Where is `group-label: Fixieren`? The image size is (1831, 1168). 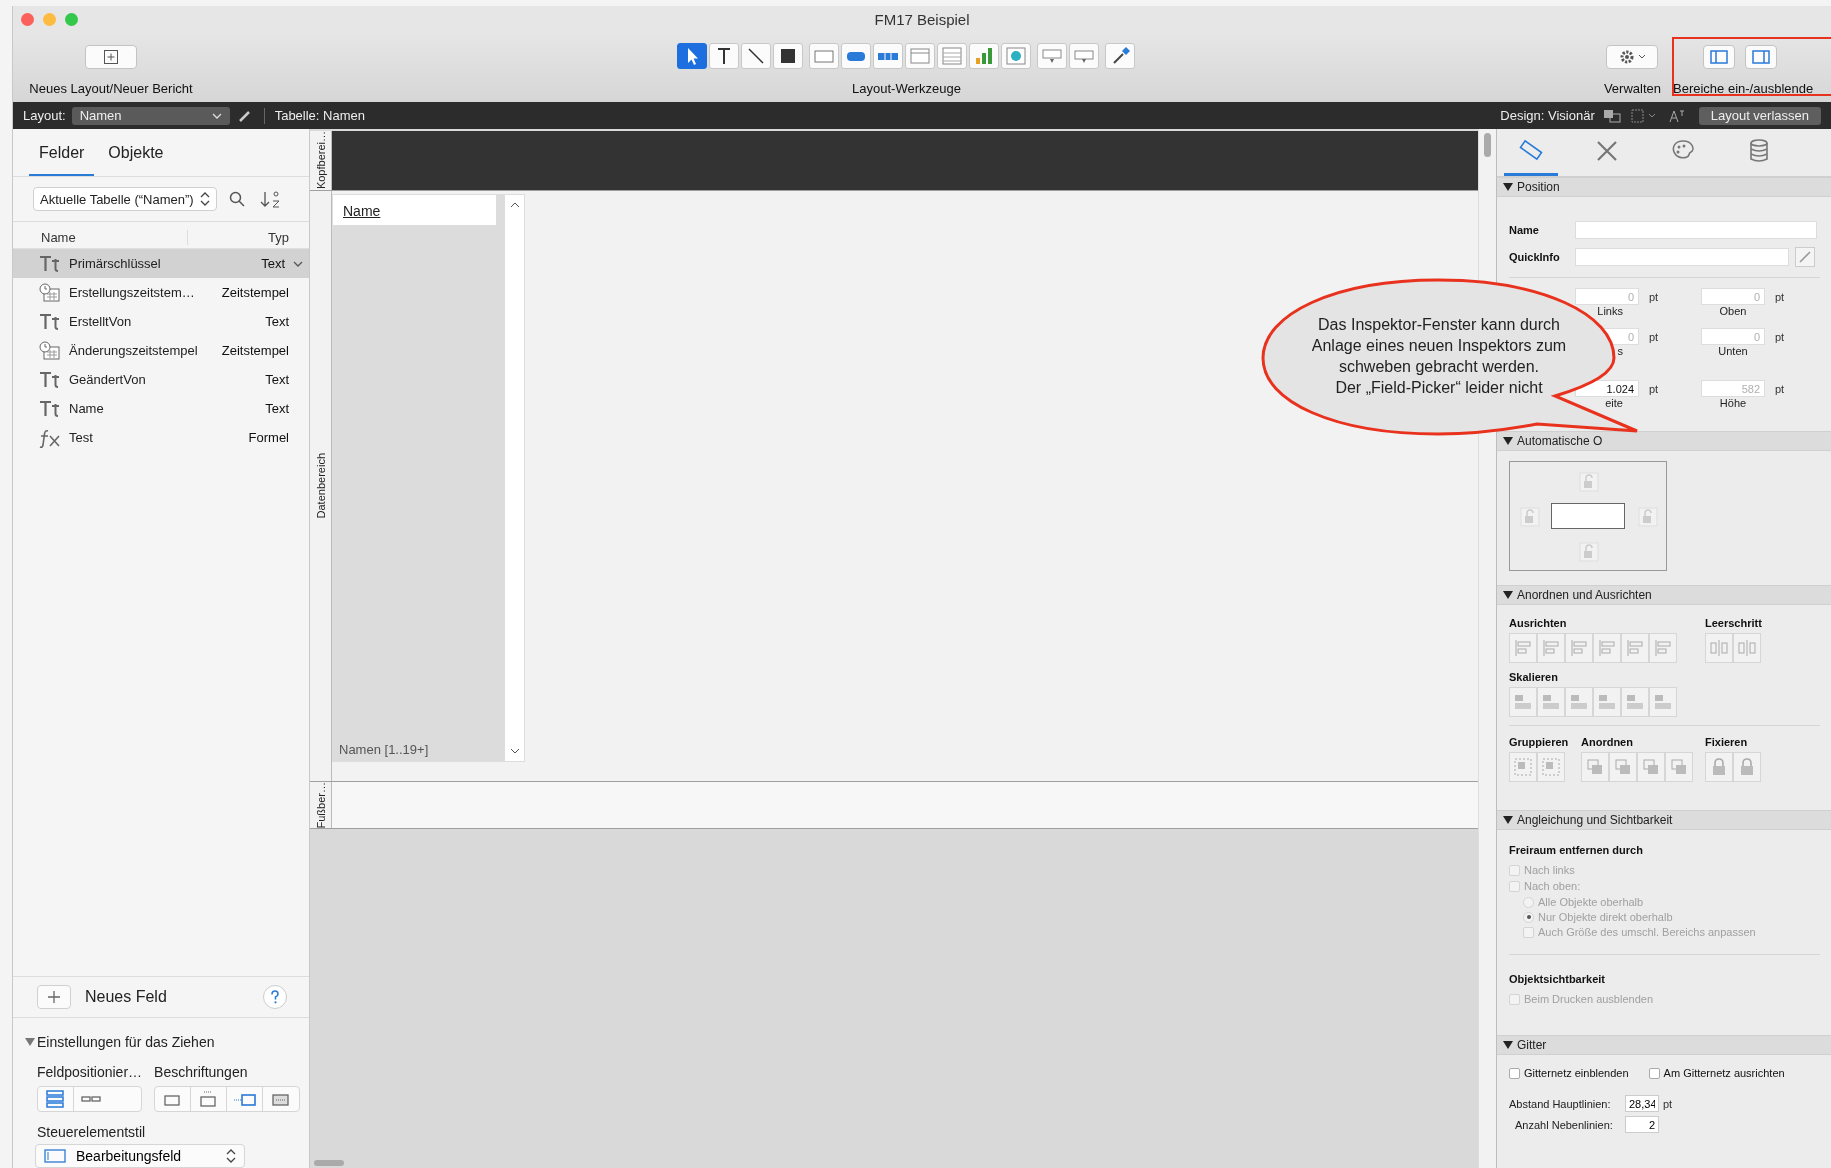 group-label: Fixieren is located at coordinates (1726, 742).